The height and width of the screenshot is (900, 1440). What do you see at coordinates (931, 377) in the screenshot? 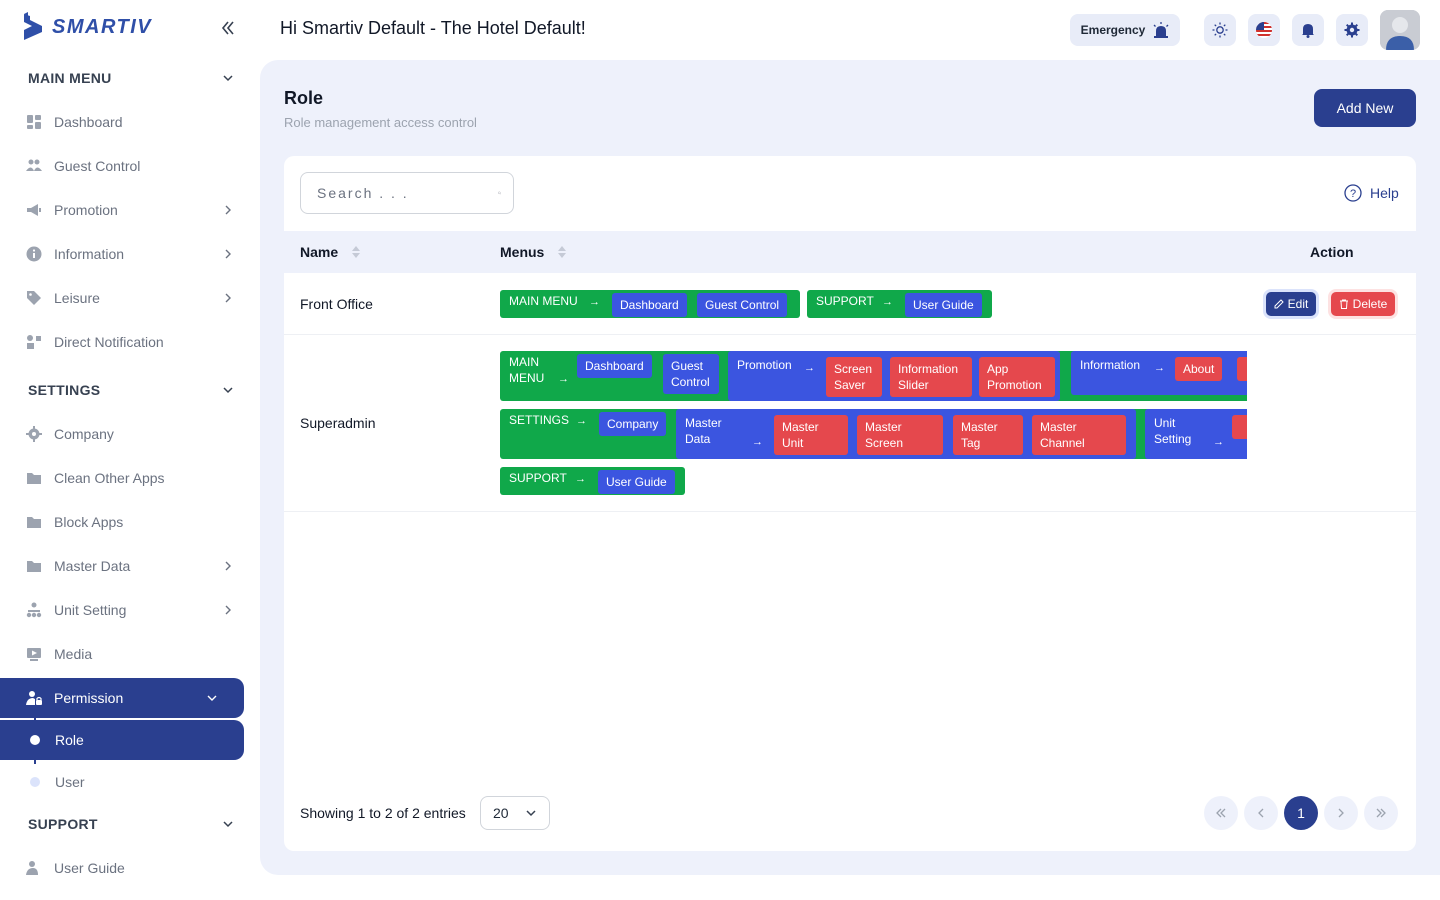
I see `menu-chip: Information Slider` at bounding box center [931, 377].